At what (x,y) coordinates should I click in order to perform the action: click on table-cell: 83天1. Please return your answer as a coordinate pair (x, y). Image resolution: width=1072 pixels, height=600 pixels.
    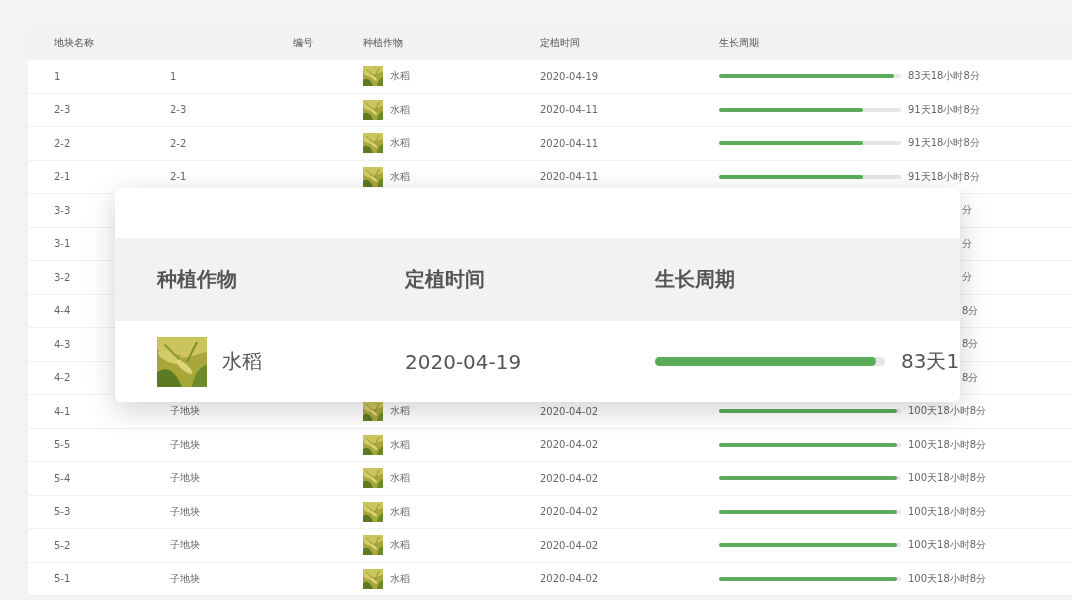
    Looking at the image, I should click on (930, 361).